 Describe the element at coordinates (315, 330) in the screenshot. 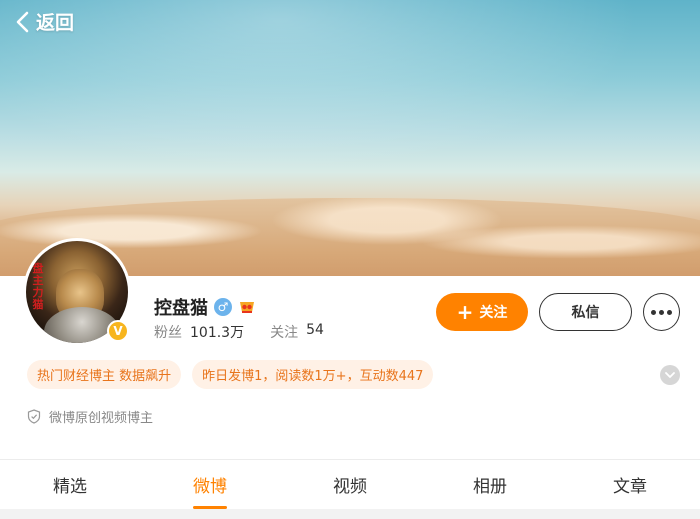

I see `following-count: 54` at that location.